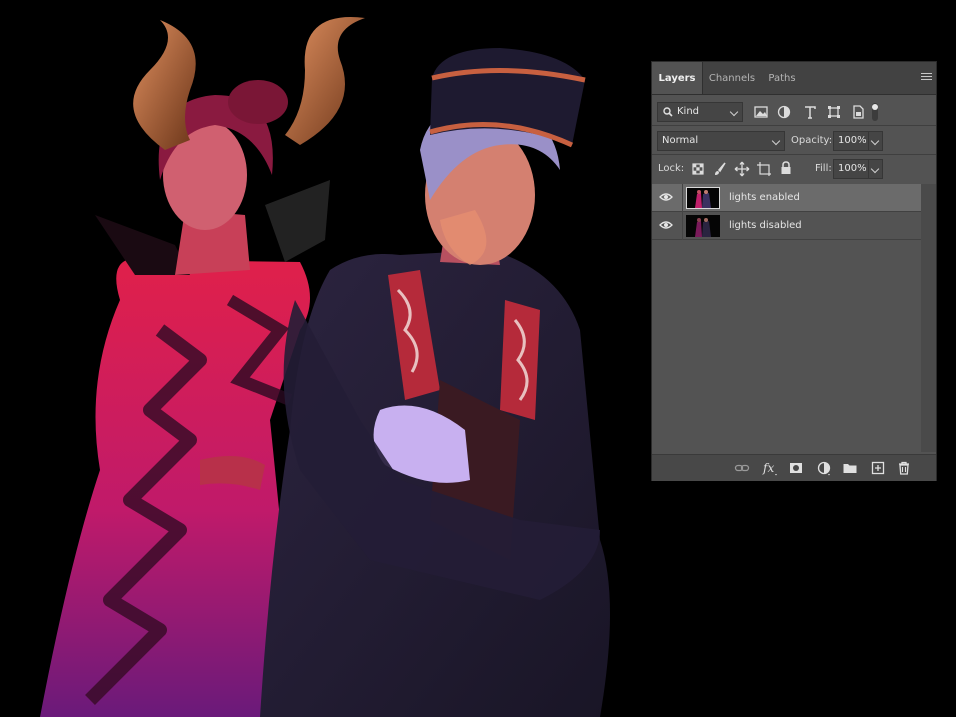  Describe the element at coordinates (765, 226) in the screenshot. I see `layer-name: lights disabled` at that location.